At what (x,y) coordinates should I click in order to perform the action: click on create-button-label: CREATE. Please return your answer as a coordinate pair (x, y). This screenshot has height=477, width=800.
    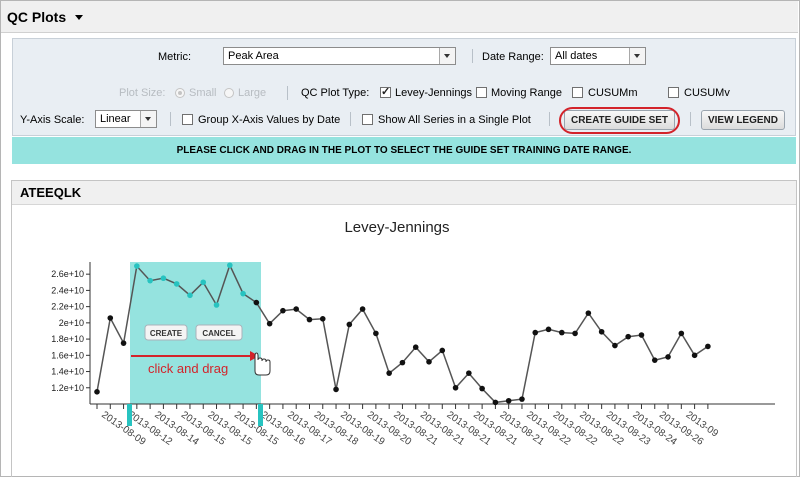
    Looking at the image, I should click on (166, 333).